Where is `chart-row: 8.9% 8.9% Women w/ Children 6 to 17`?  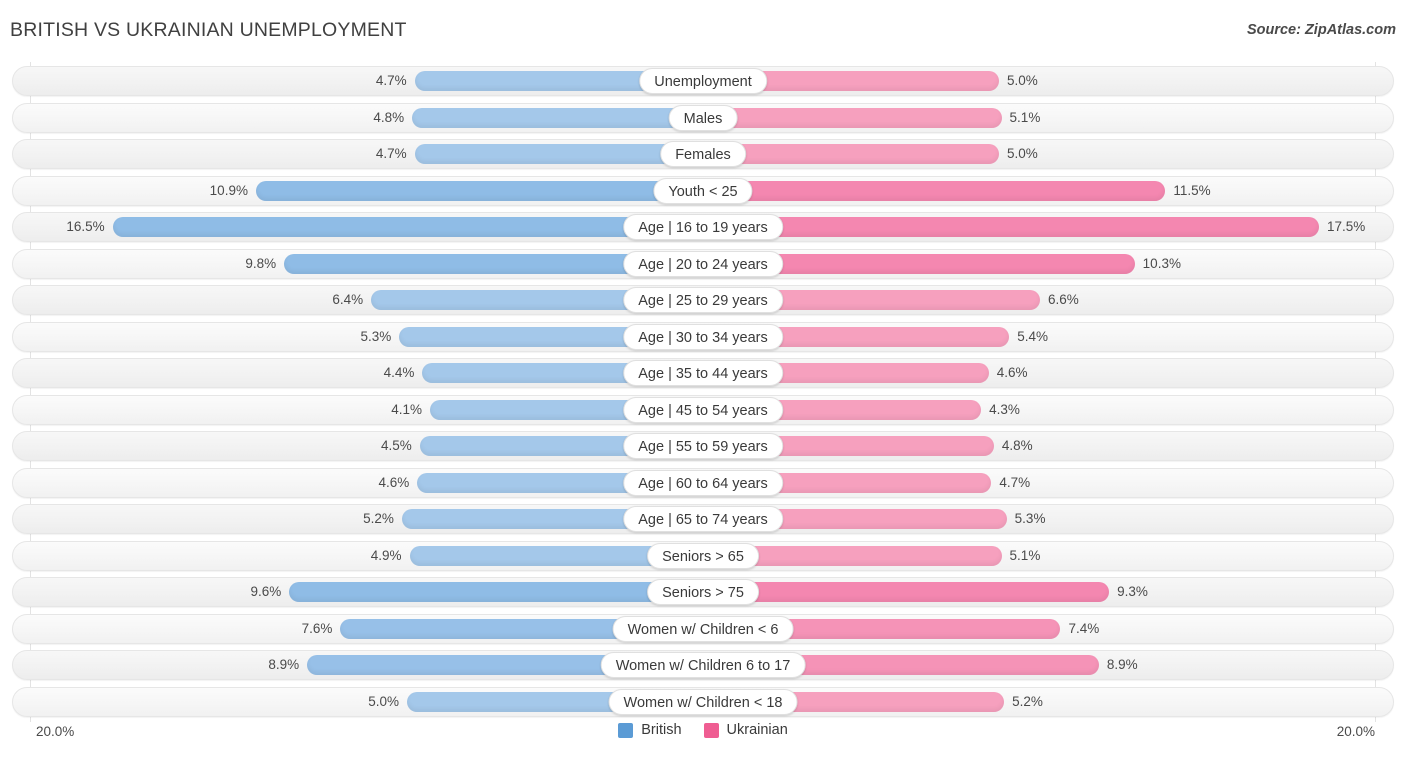
chart-row: 8.9% 8.9% Women w/ Children 6 to 17 is located at coordinates (703, 665).